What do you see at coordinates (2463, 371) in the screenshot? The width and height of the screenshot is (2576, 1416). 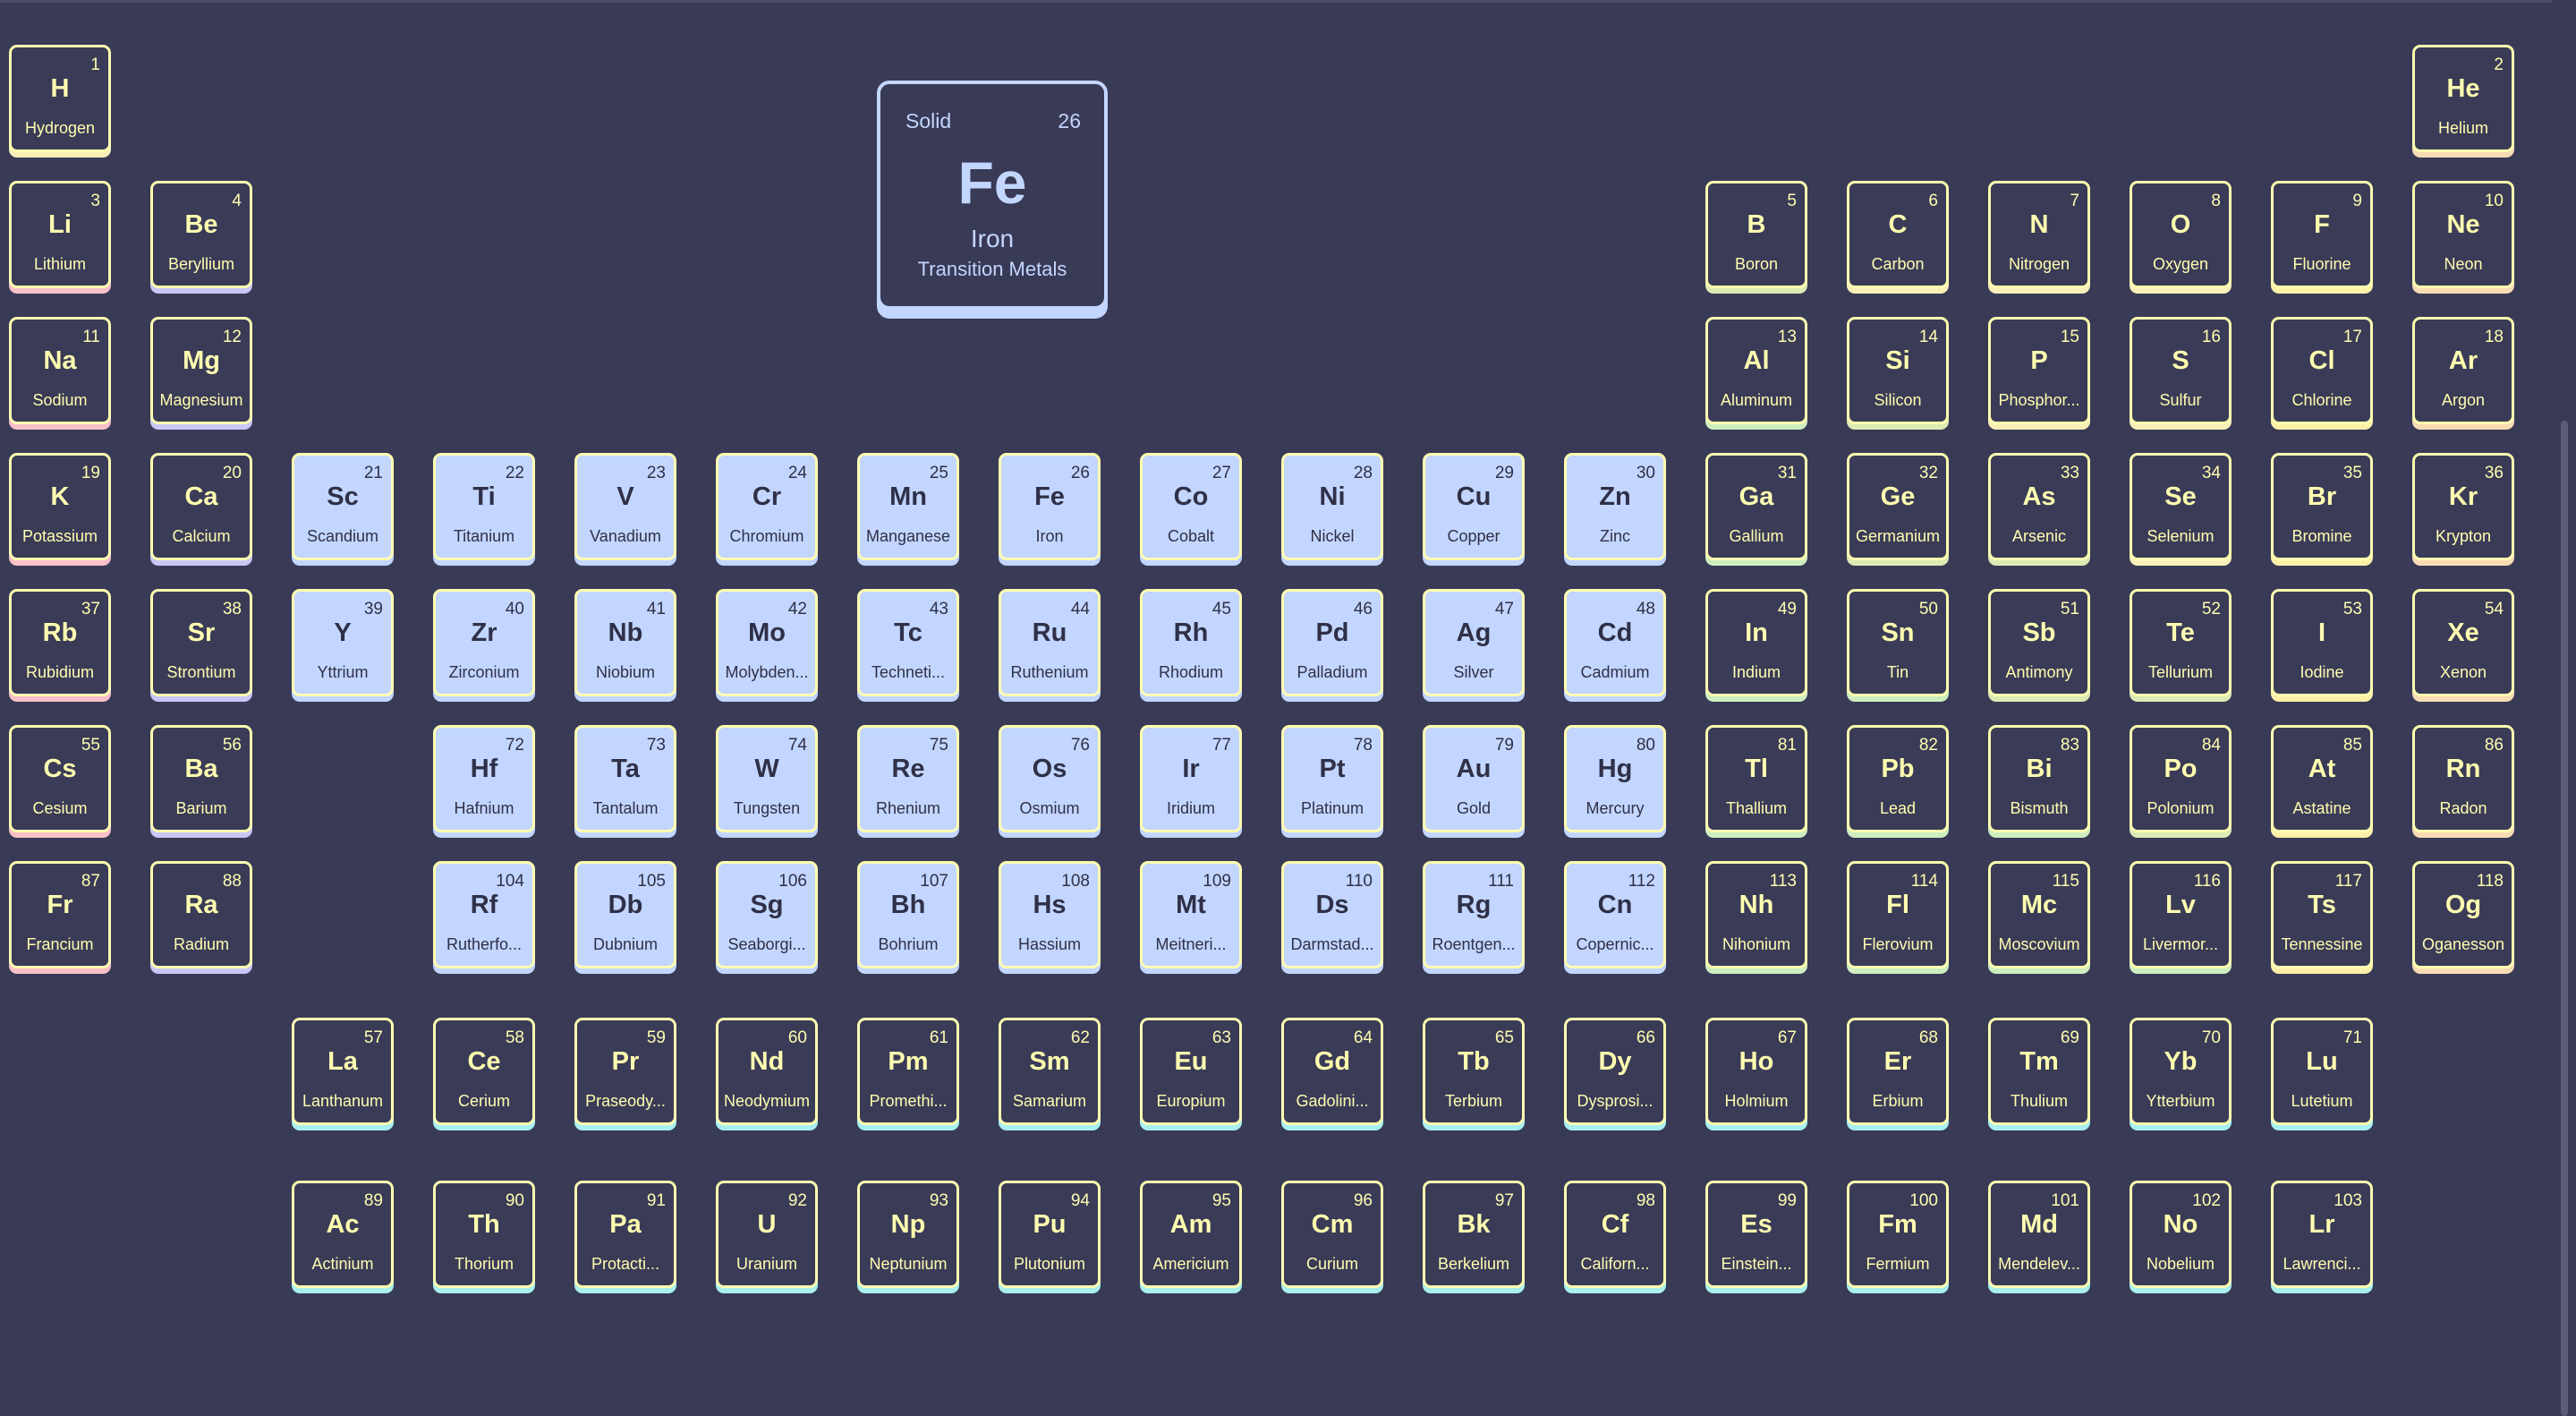 I see `element-tile-argon: 18 Ar Argon` at bounding box center [2463, 371].